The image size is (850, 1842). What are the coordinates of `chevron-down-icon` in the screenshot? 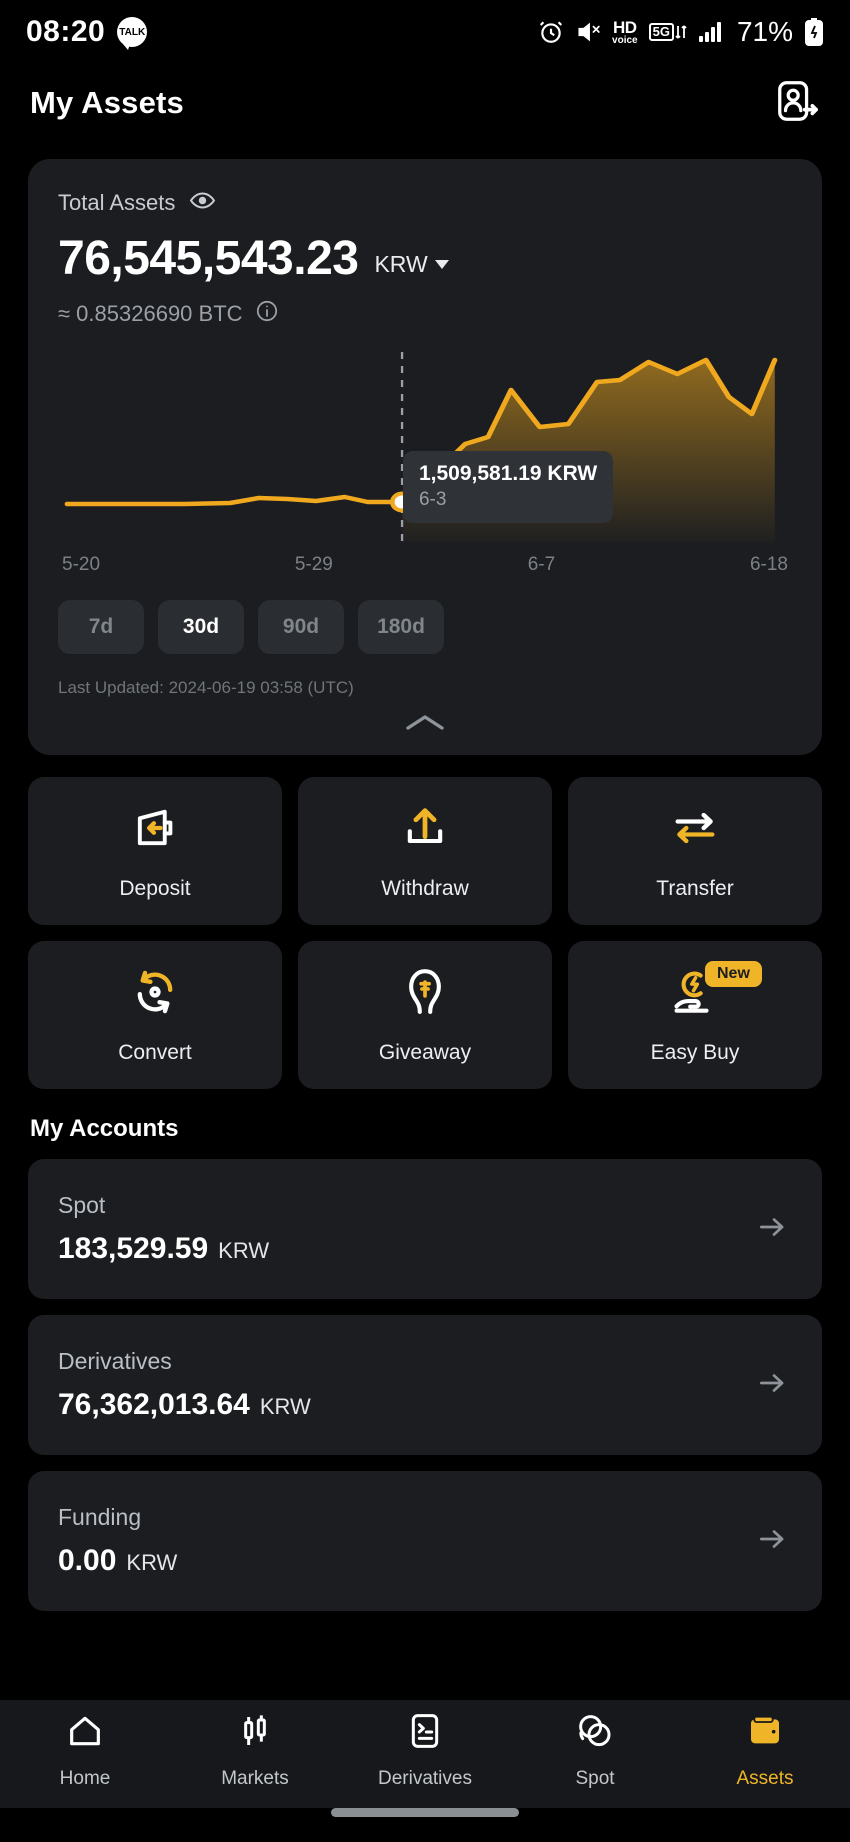 It's located at (441, 264).